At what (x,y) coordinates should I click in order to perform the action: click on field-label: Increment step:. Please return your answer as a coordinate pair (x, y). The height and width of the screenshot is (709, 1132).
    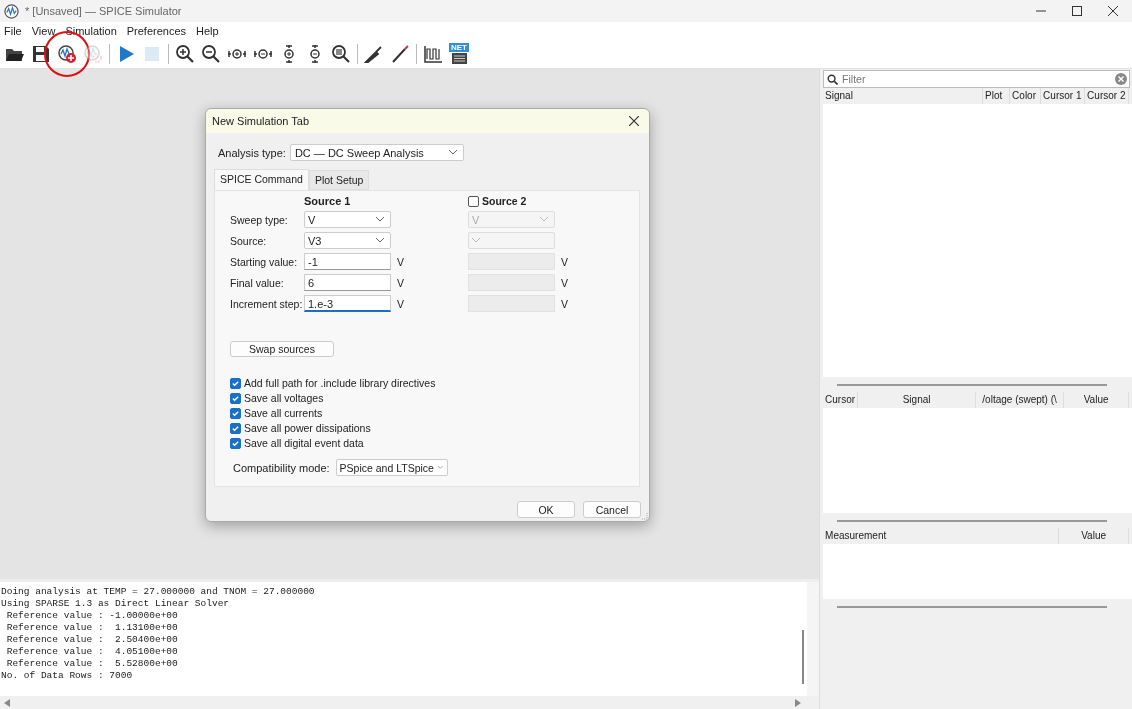
    Looking at the image, I should click on (267, 303).